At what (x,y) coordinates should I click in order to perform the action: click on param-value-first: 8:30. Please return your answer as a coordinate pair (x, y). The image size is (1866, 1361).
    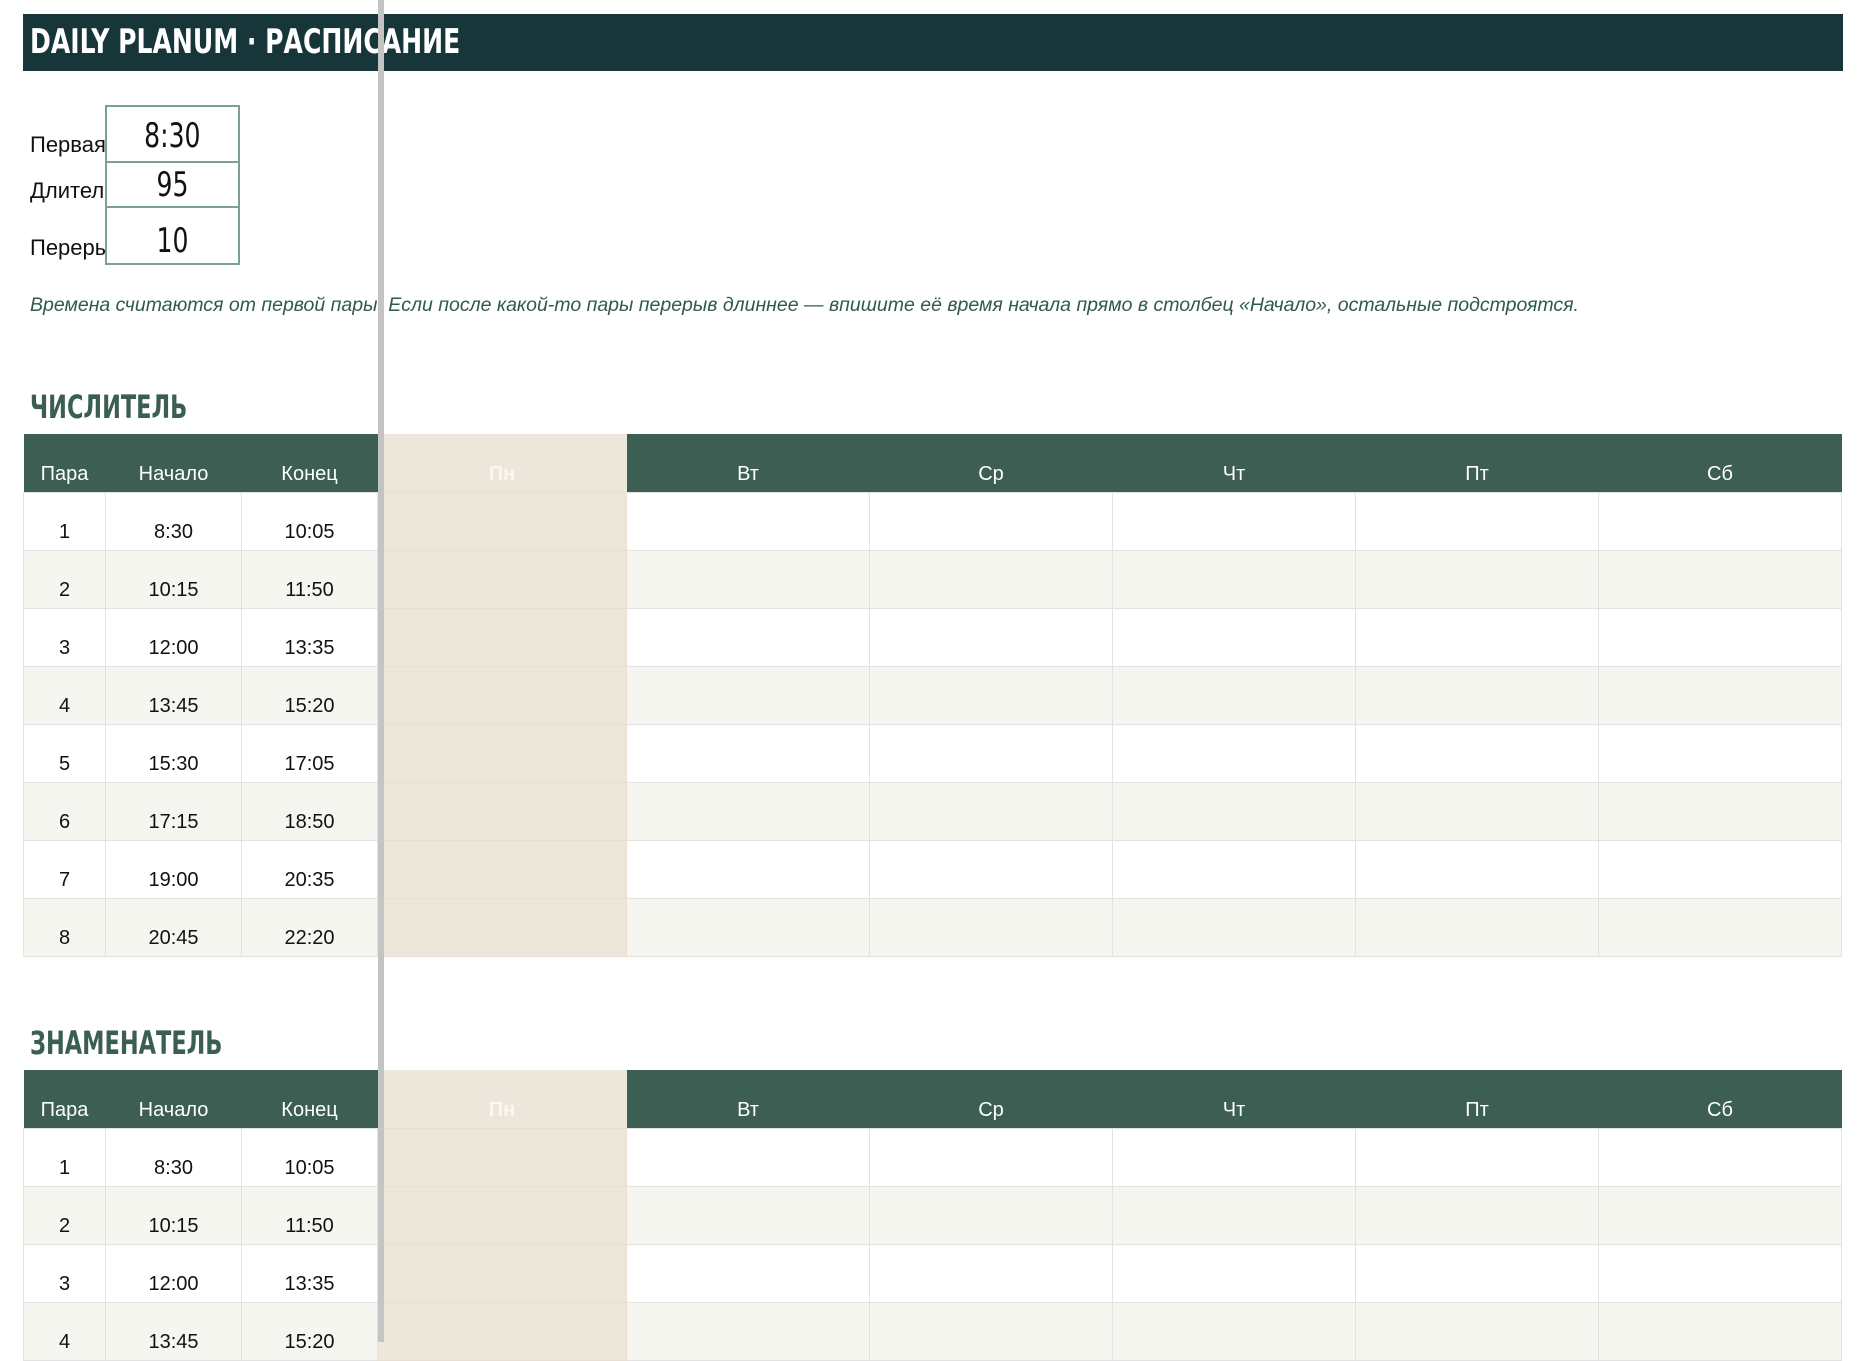
    Looking at the image, I should click on (172, 134).